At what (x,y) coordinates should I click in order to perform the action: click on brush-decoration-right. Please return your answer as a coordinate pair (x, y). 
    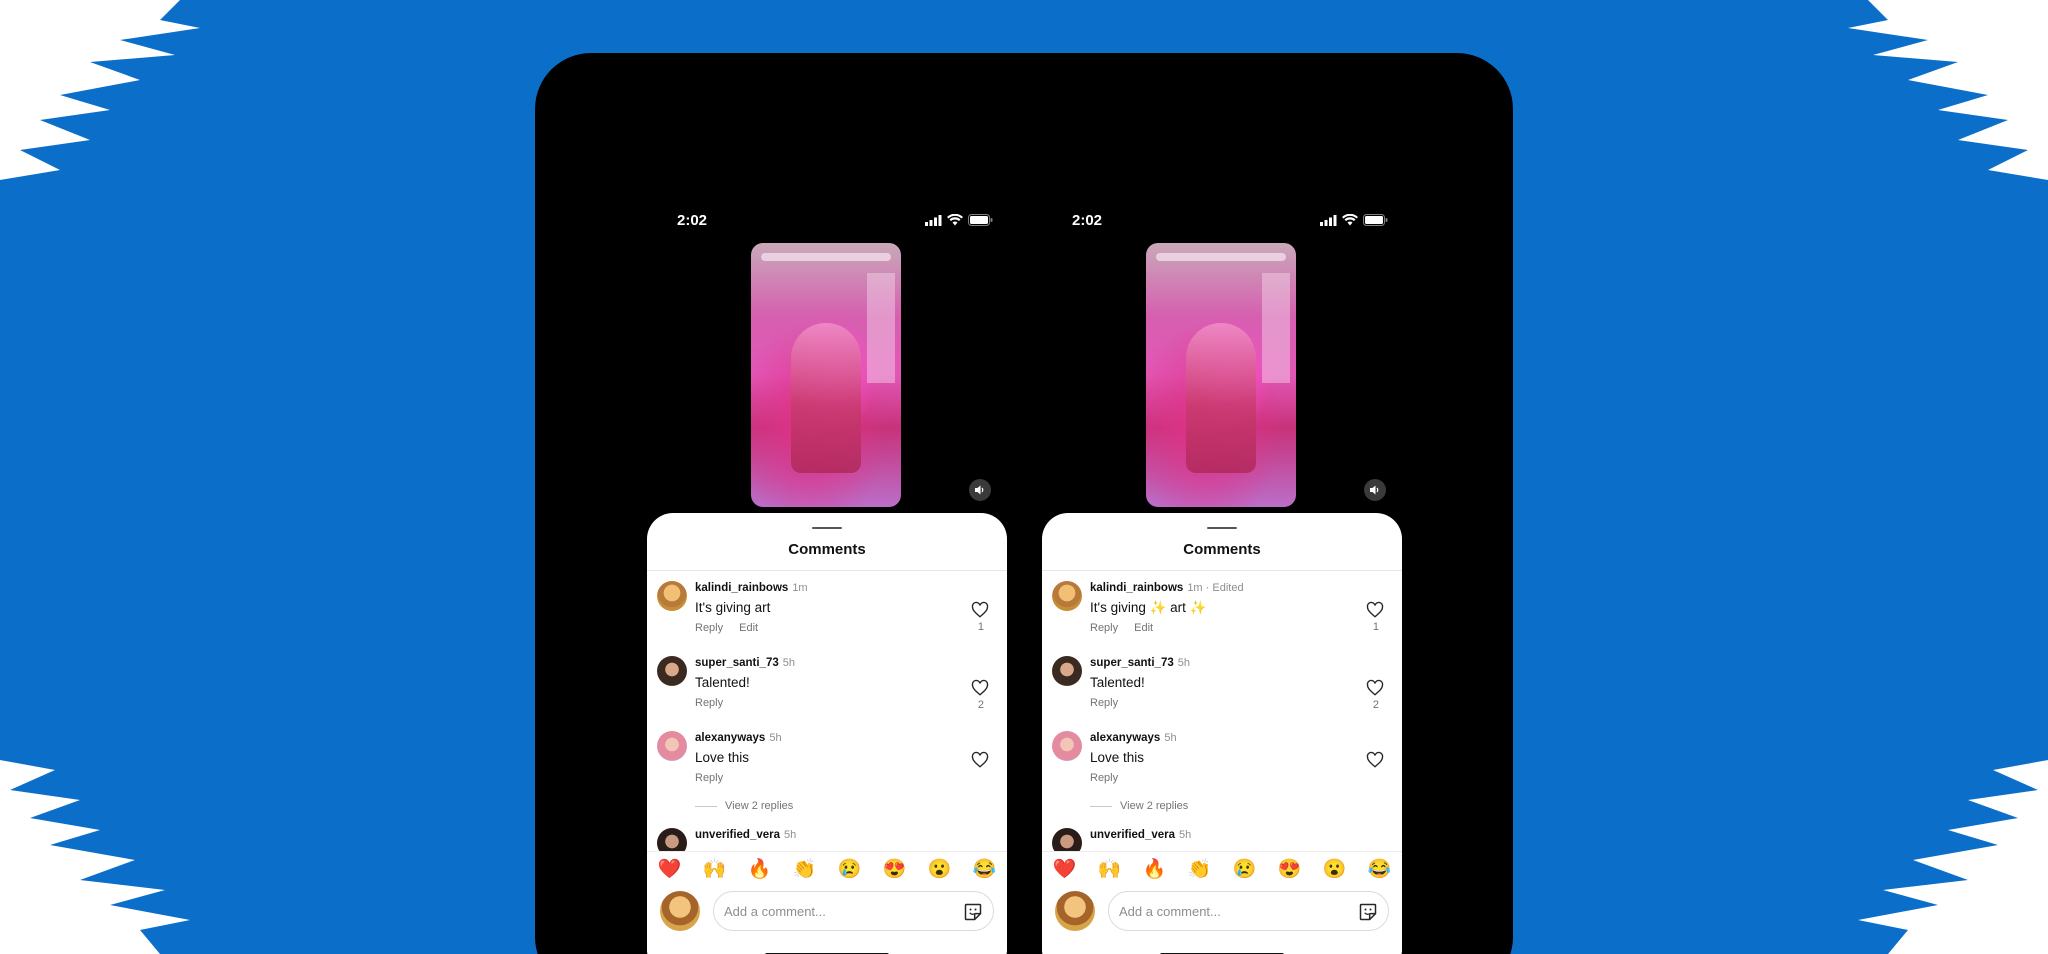
    Looking at the image, I should click on (1948, 477).